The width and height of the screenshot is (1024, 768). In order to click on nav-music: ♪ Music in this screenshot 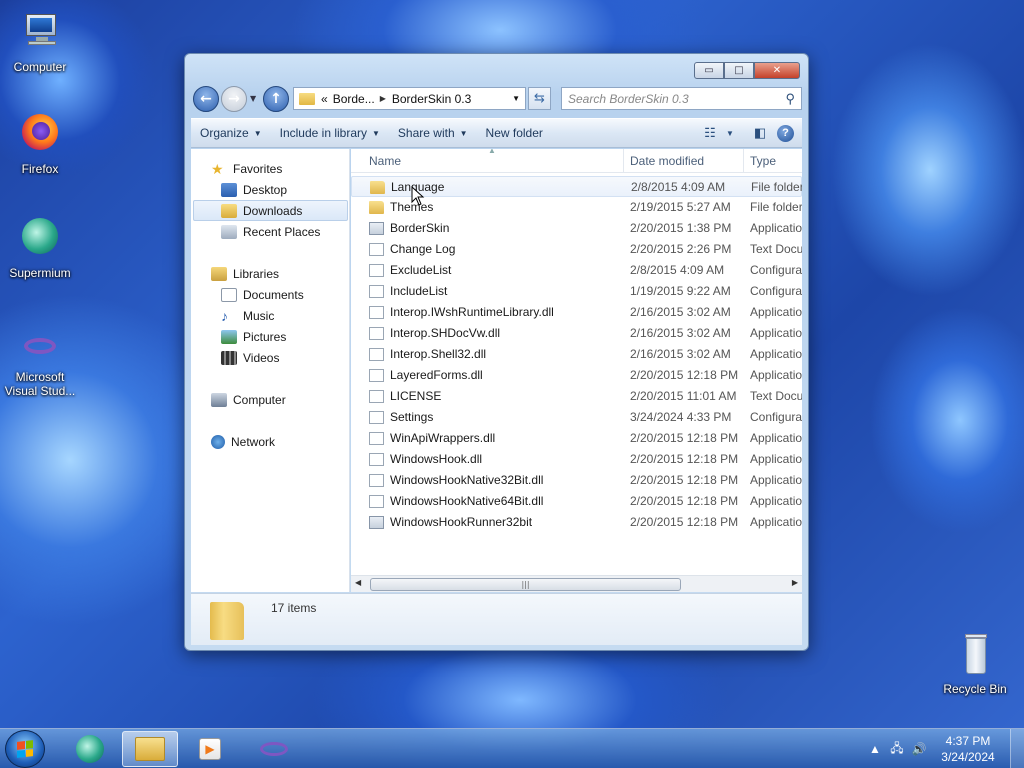, I will do `click(247, 315)`.